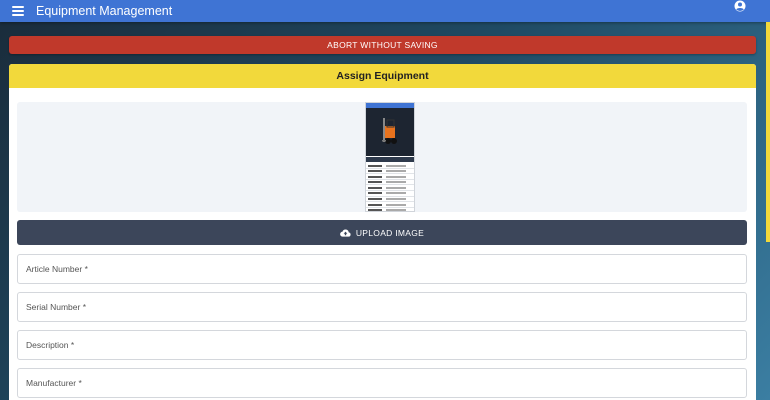 This screenshot has height=400, width=770. What do you see at coordinates (51, 383) in the screenshot?
I see `field-label: Manufacturer` at bounding box center [51, 383].